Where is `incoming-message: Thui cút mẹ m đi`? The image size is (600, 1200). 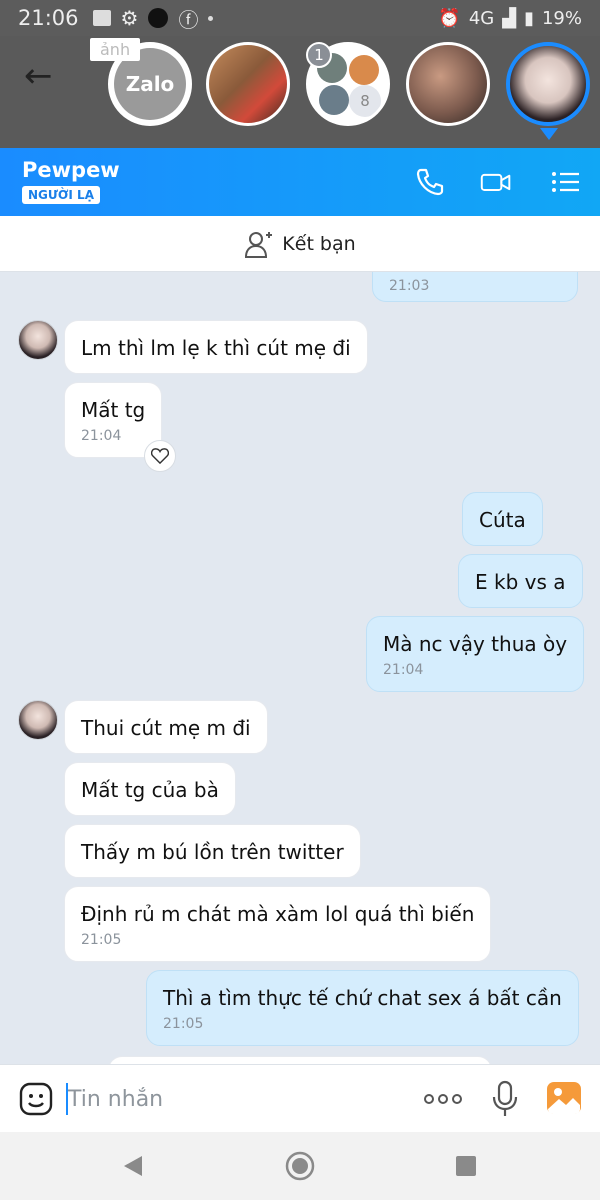 incoming-message: Thui cút mẹ m đi is located at coordinates (166, 727).